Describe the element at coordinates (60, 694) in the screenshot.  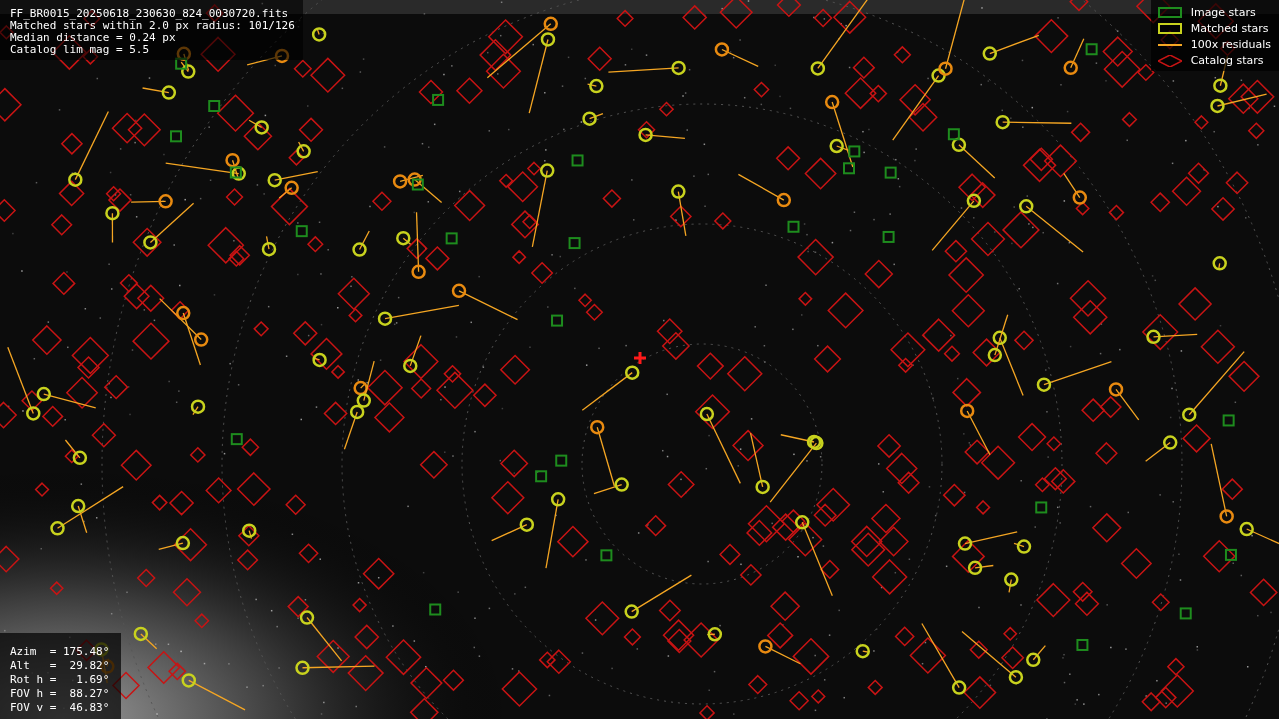
I see `pointing-text: FOV h = 88.27°` at that location.